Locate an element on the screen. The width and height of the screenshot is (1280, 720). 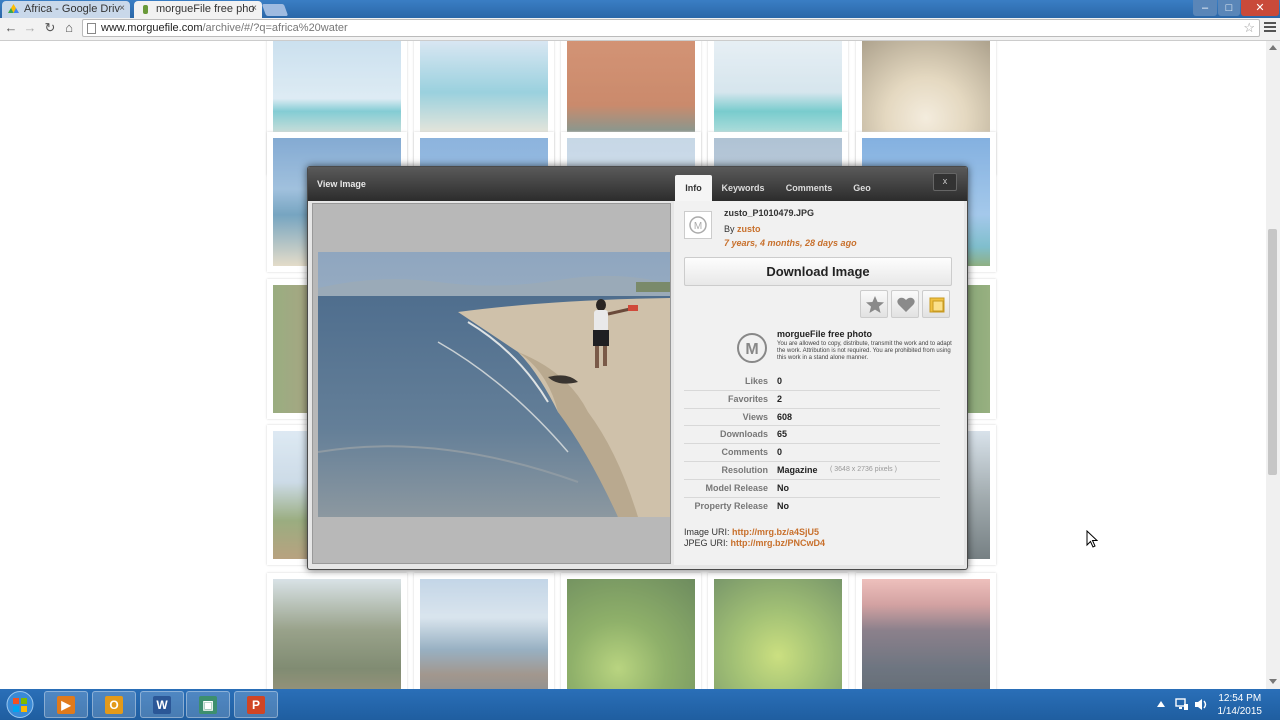
by-label: By is located at coordinates (729, 229).